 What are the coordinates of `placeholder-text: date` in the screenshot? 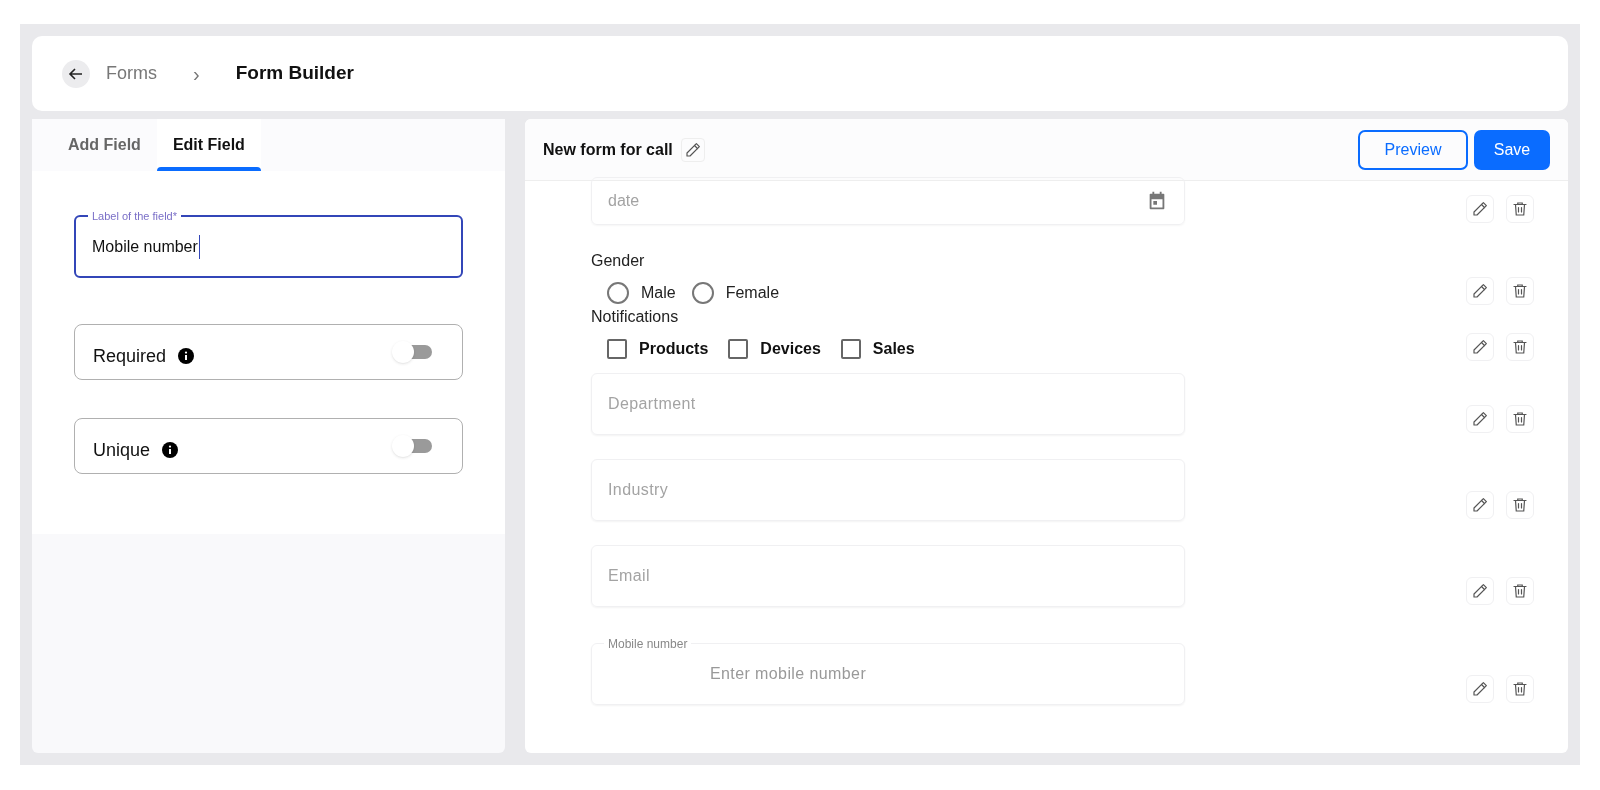 It's located at (624, 201).